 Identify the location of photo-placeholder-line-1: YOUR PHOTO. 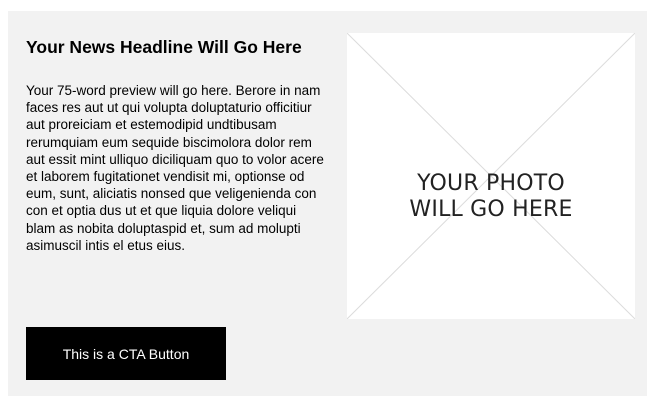
(491, 183).